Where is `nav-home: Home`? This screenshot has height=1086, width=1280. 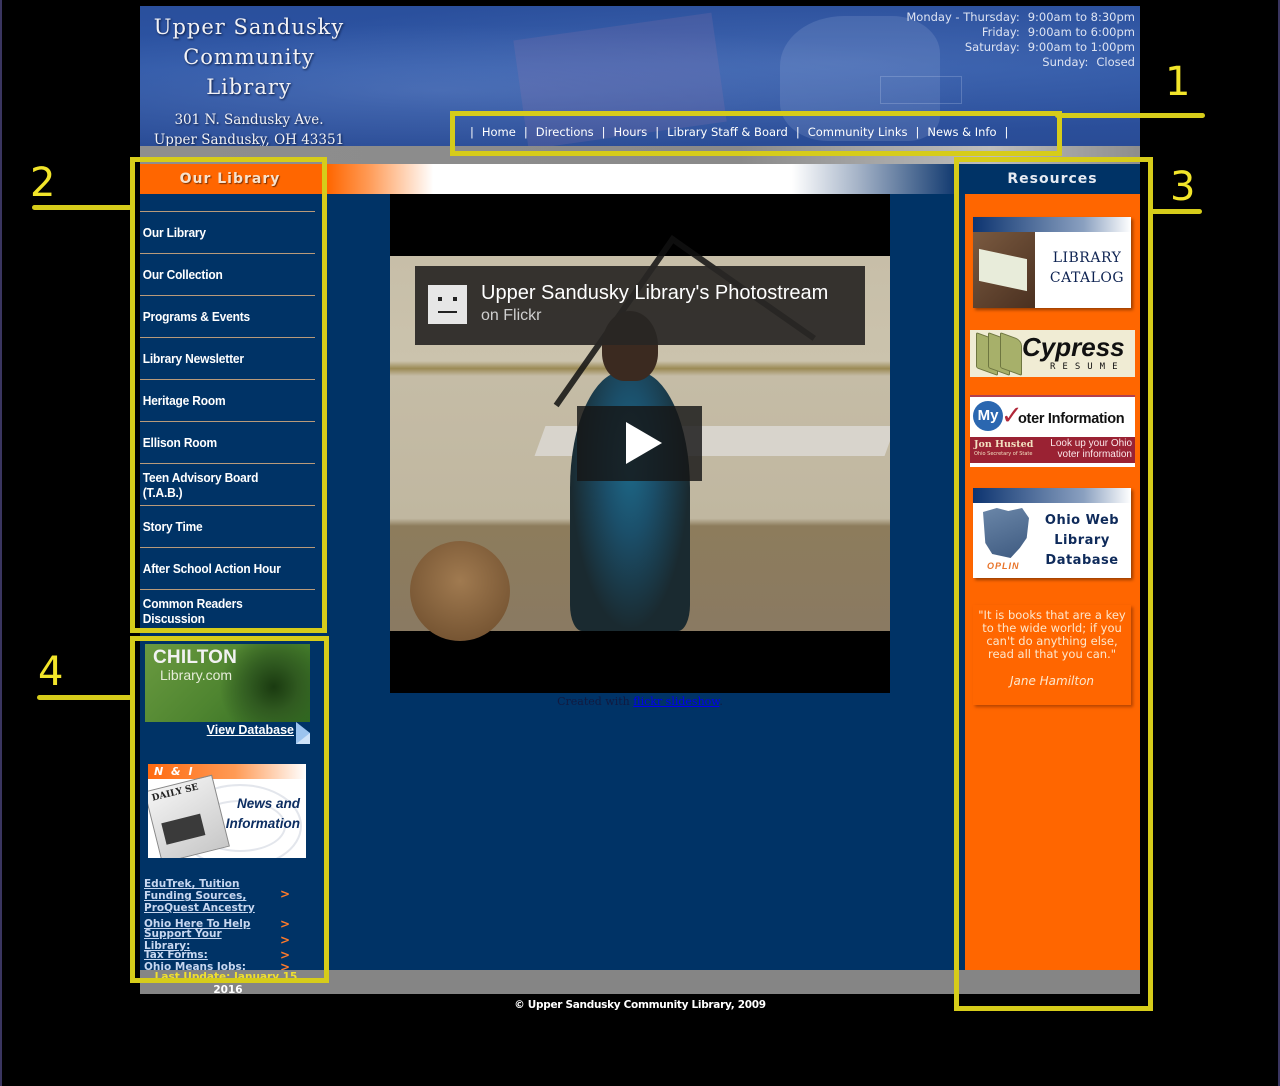 nav-home: Home is located at coordinates (499, 132).